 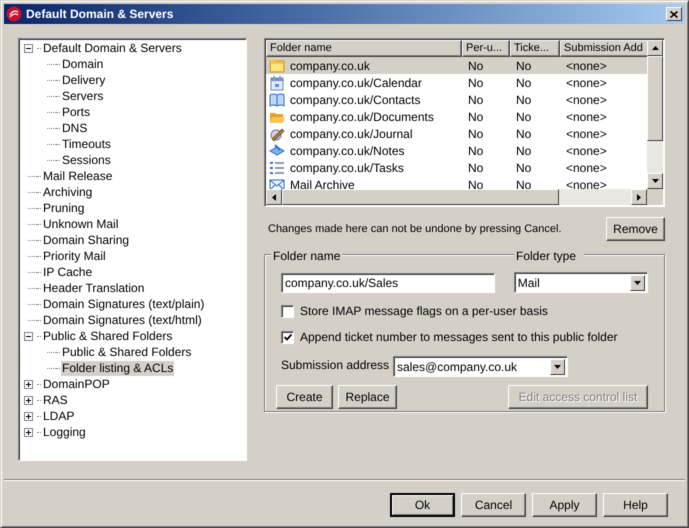 What do you see at coordinates (82, 96) in the screenshot?
I see `tree-item: Servers` at bounding box center [82, 96].